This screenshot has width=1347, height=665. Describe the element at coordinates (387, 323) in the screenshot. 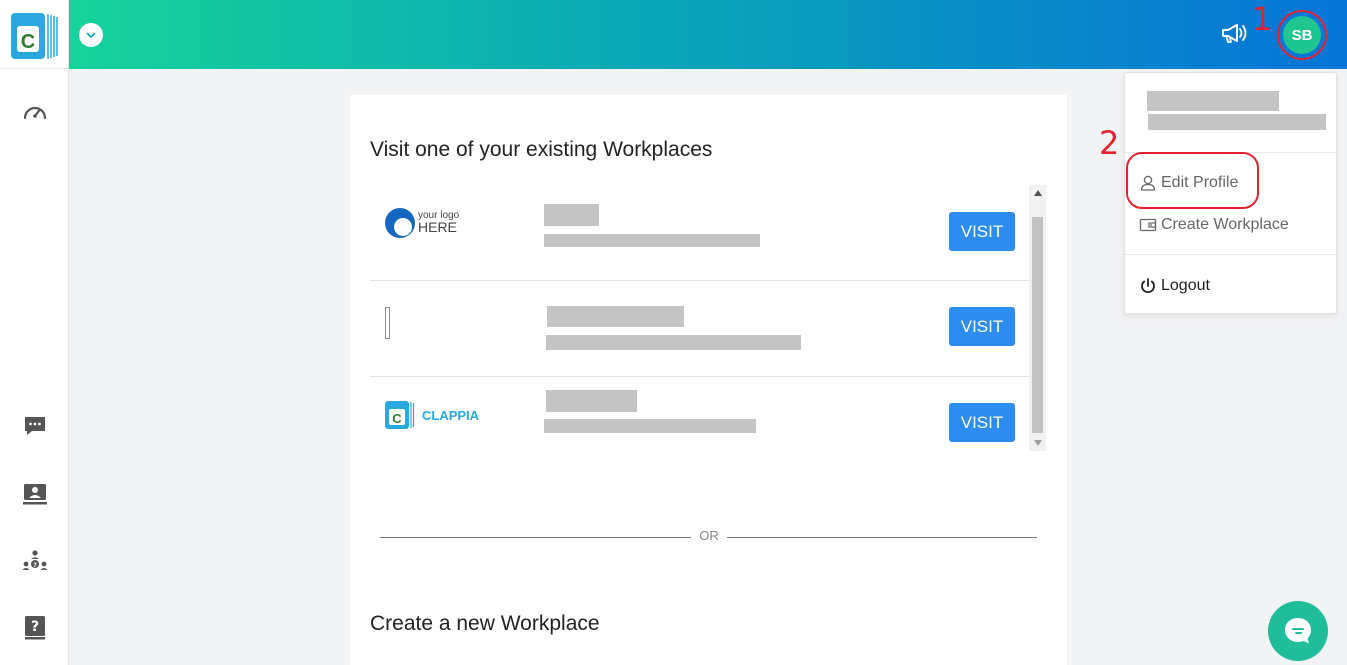

I see `workplace-logo` at that location.